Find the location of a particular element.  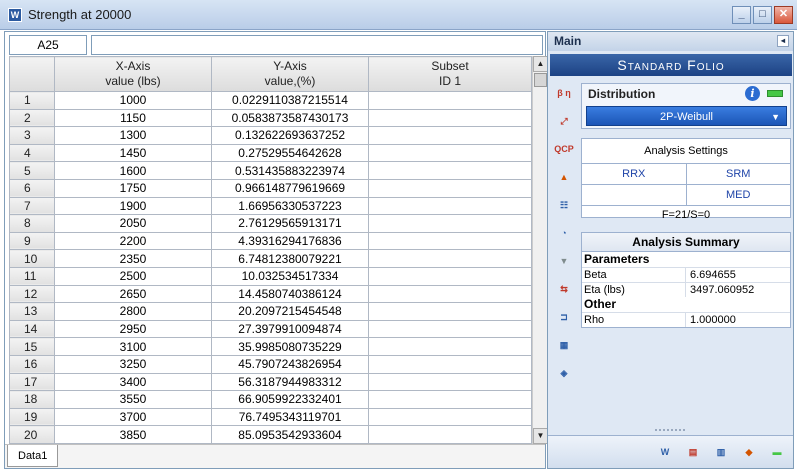

row-number: 10 is located at coordinates (32, 258).